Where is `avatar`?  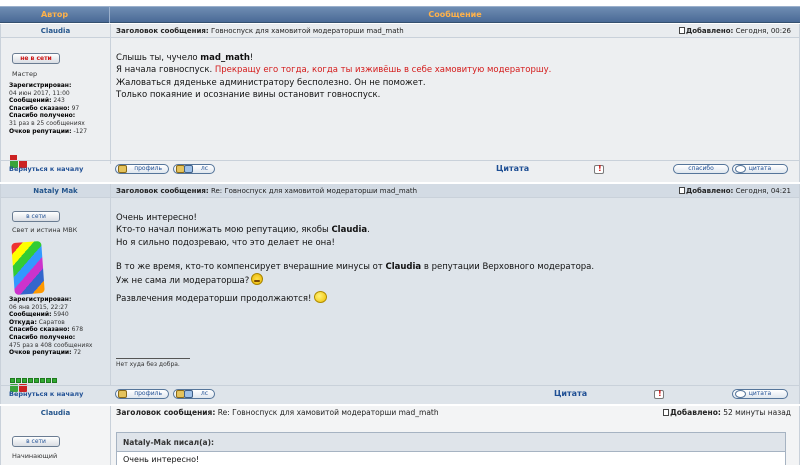
avatar is located at coordinates (28, 268).